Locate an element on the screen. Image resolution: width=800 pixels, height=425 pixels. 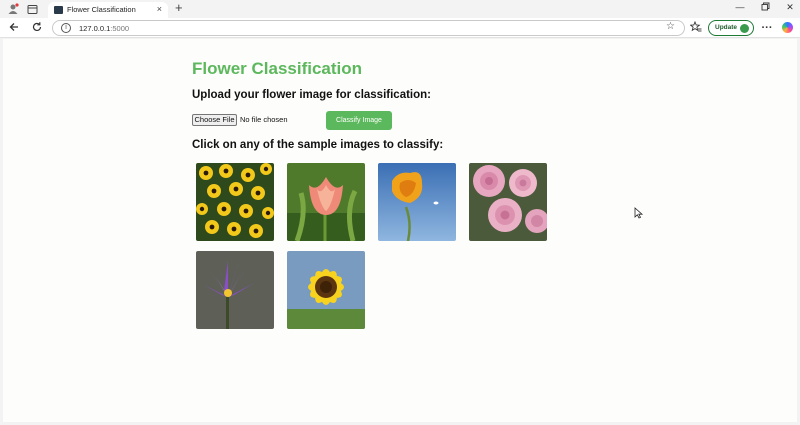
browser-titlebar: Flower Classification × + — ✕ is located at coordinates (400, 9).